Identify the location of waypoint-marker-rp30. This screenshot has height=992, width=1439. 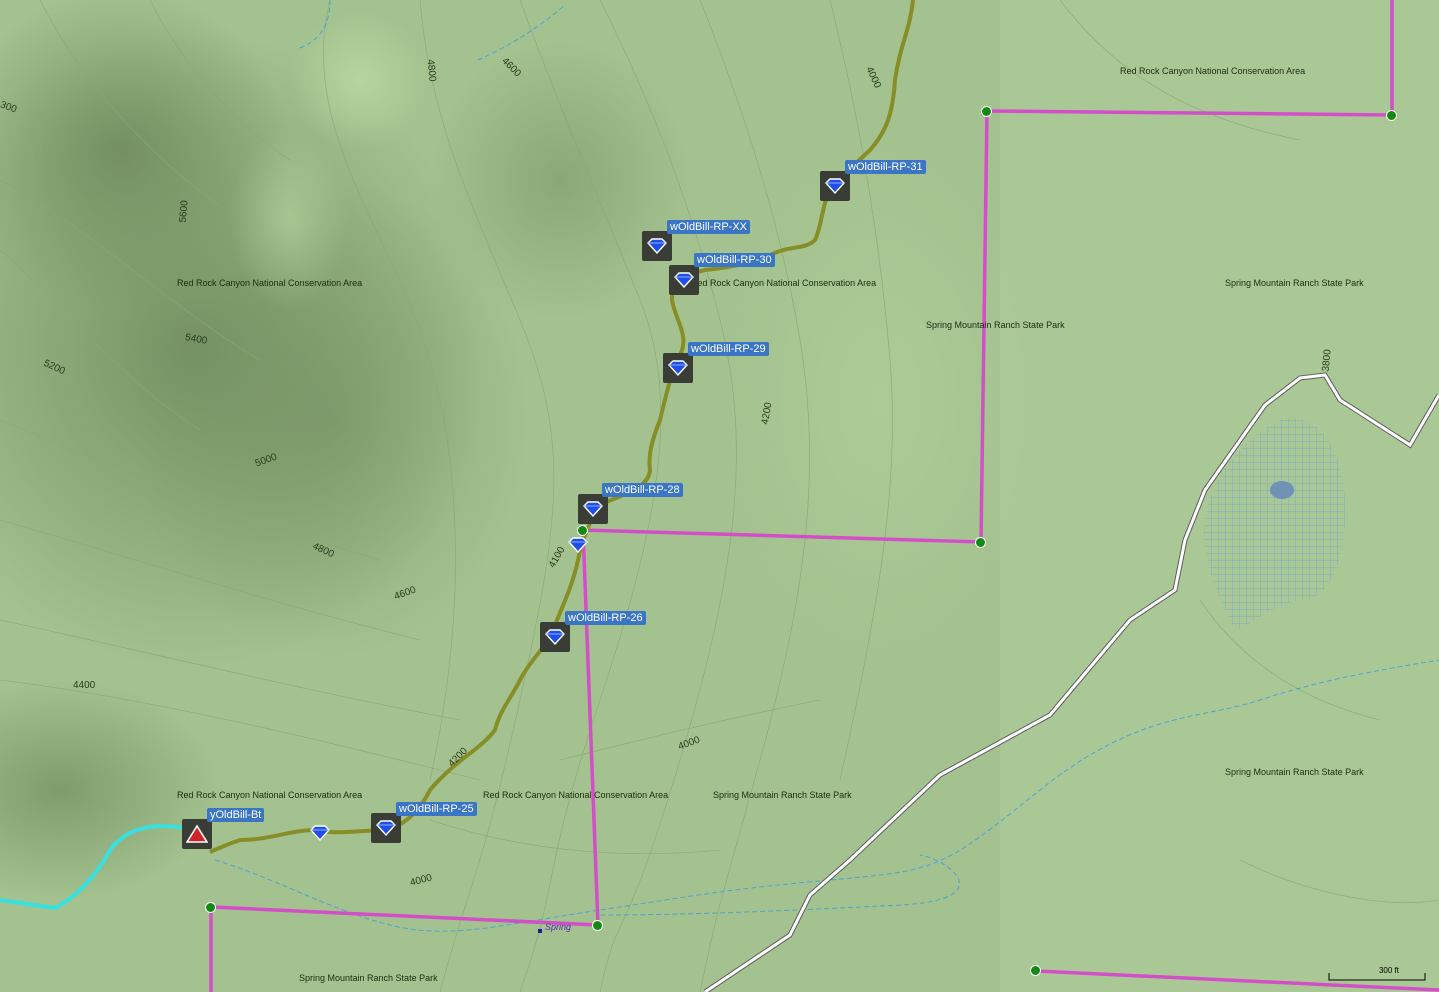
(684, 280).